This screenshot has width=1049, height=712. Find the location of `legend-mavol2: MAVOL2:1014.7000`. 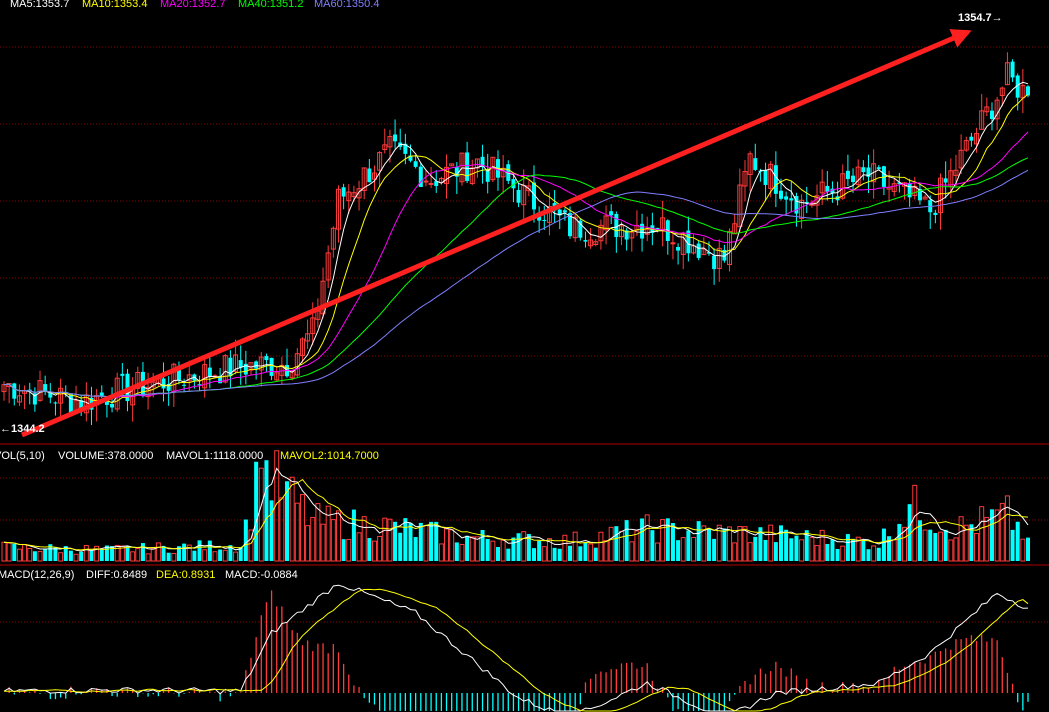

legend-mavol2: MAVOL2:1014.7000 is located at coordinates (329, 456).